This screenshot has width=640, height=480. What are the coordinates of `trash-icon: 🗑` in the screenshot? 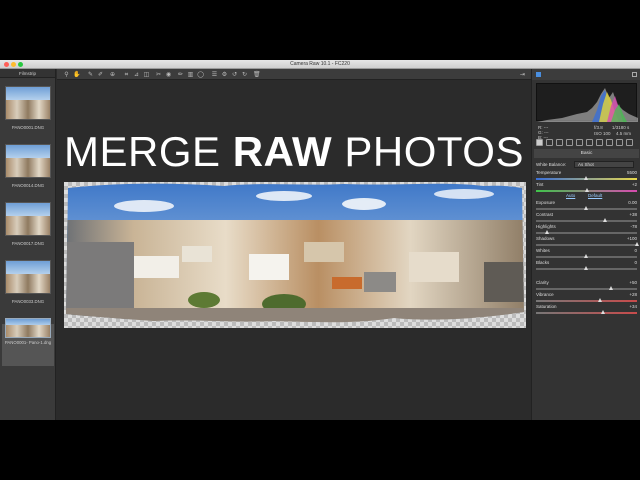 It's located at (257, 74).